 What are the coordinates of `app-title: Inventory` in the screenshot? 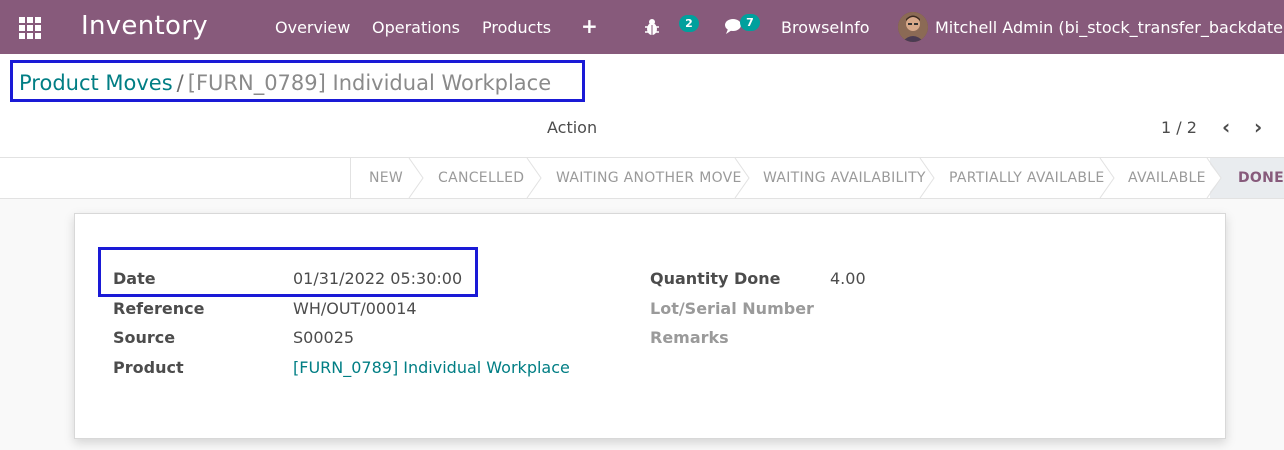 It's located at (144, 26).